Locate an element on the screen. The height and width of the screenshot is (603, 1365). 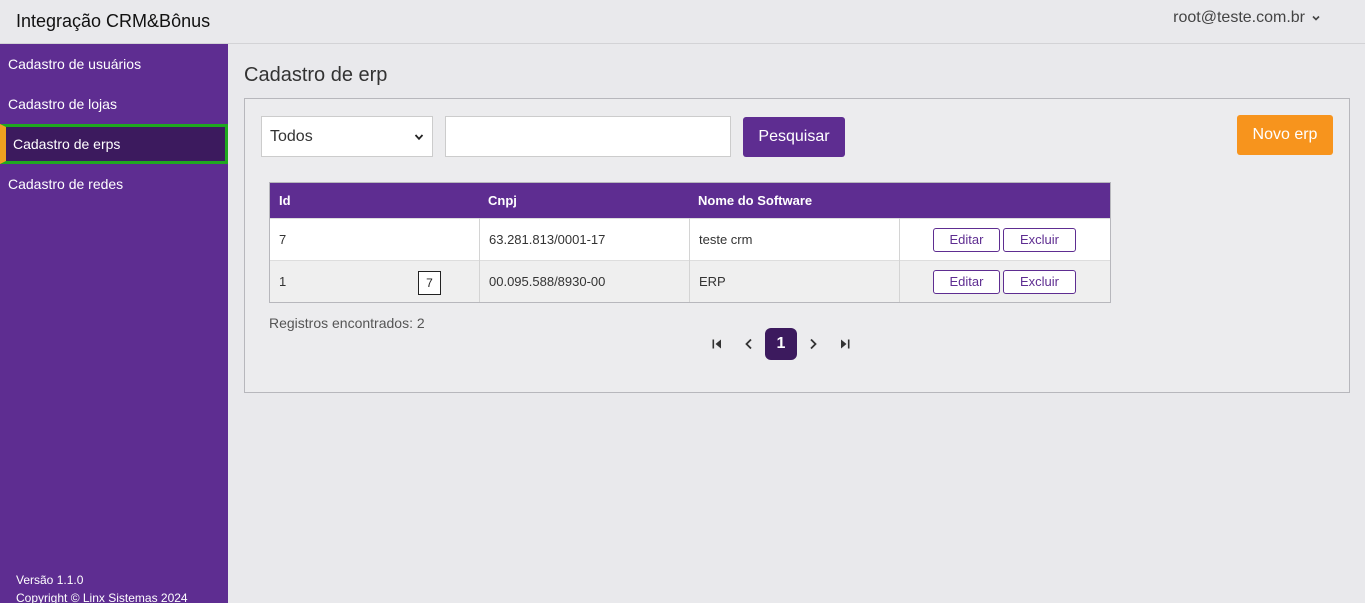
top-bar: Integração CRM&Bônus root@teste.com.br is located at coordinates (682, 22).